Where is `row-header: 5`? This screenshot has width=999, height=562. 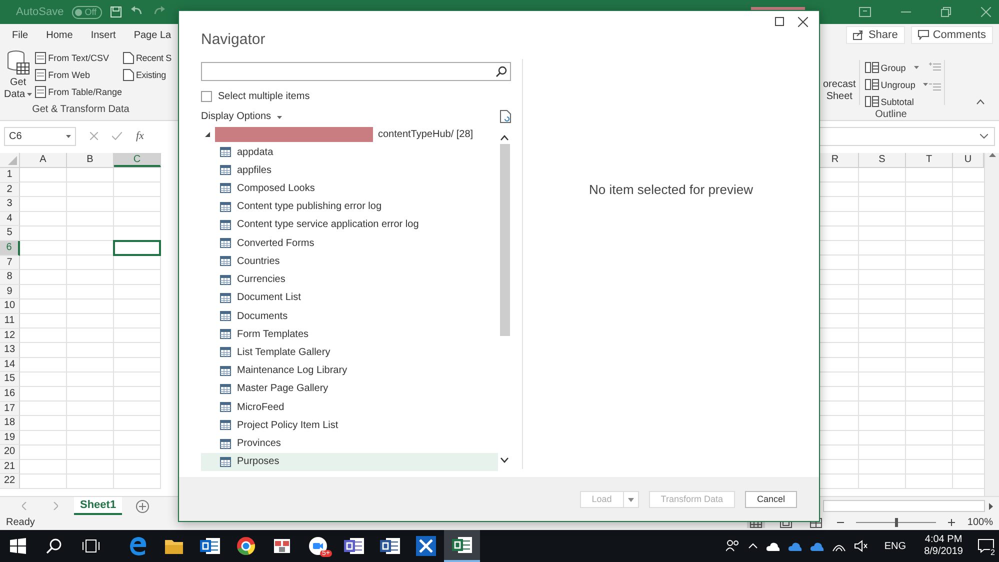 row-header: 5 is located at coordinates (10, 233).